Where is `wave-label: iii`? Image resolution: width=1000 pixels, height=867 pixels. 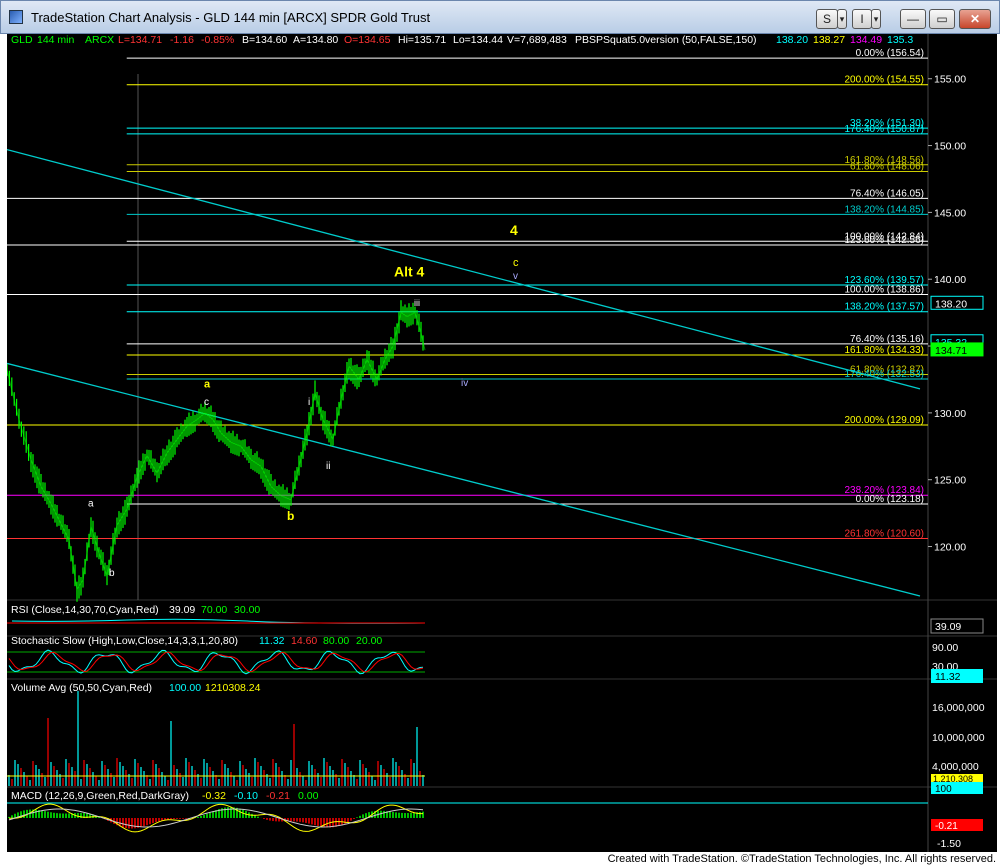 wave-label: iii is located at coordinates (417, 303).